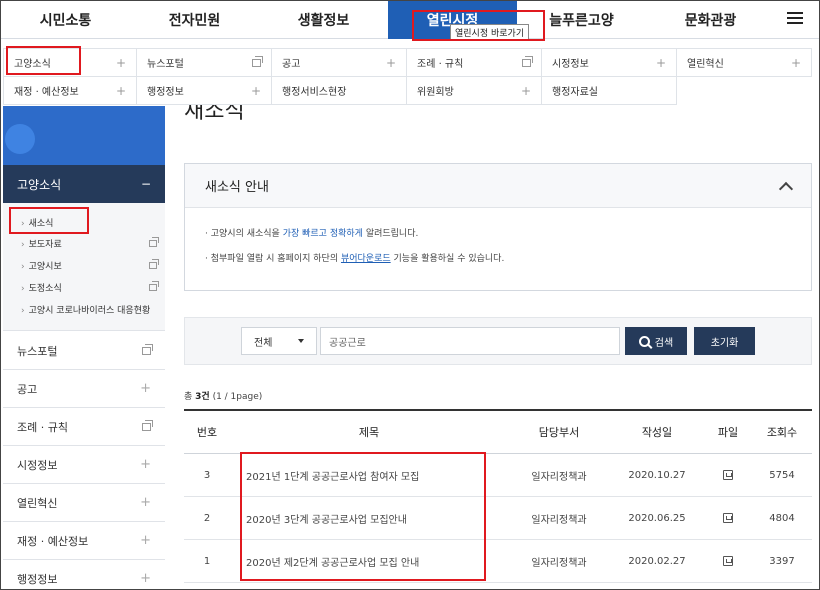 The image size is (820, 590). Describe the element at coordinates (263, 343) in the screenshot. I see `search-category-value: 전체` at that location.